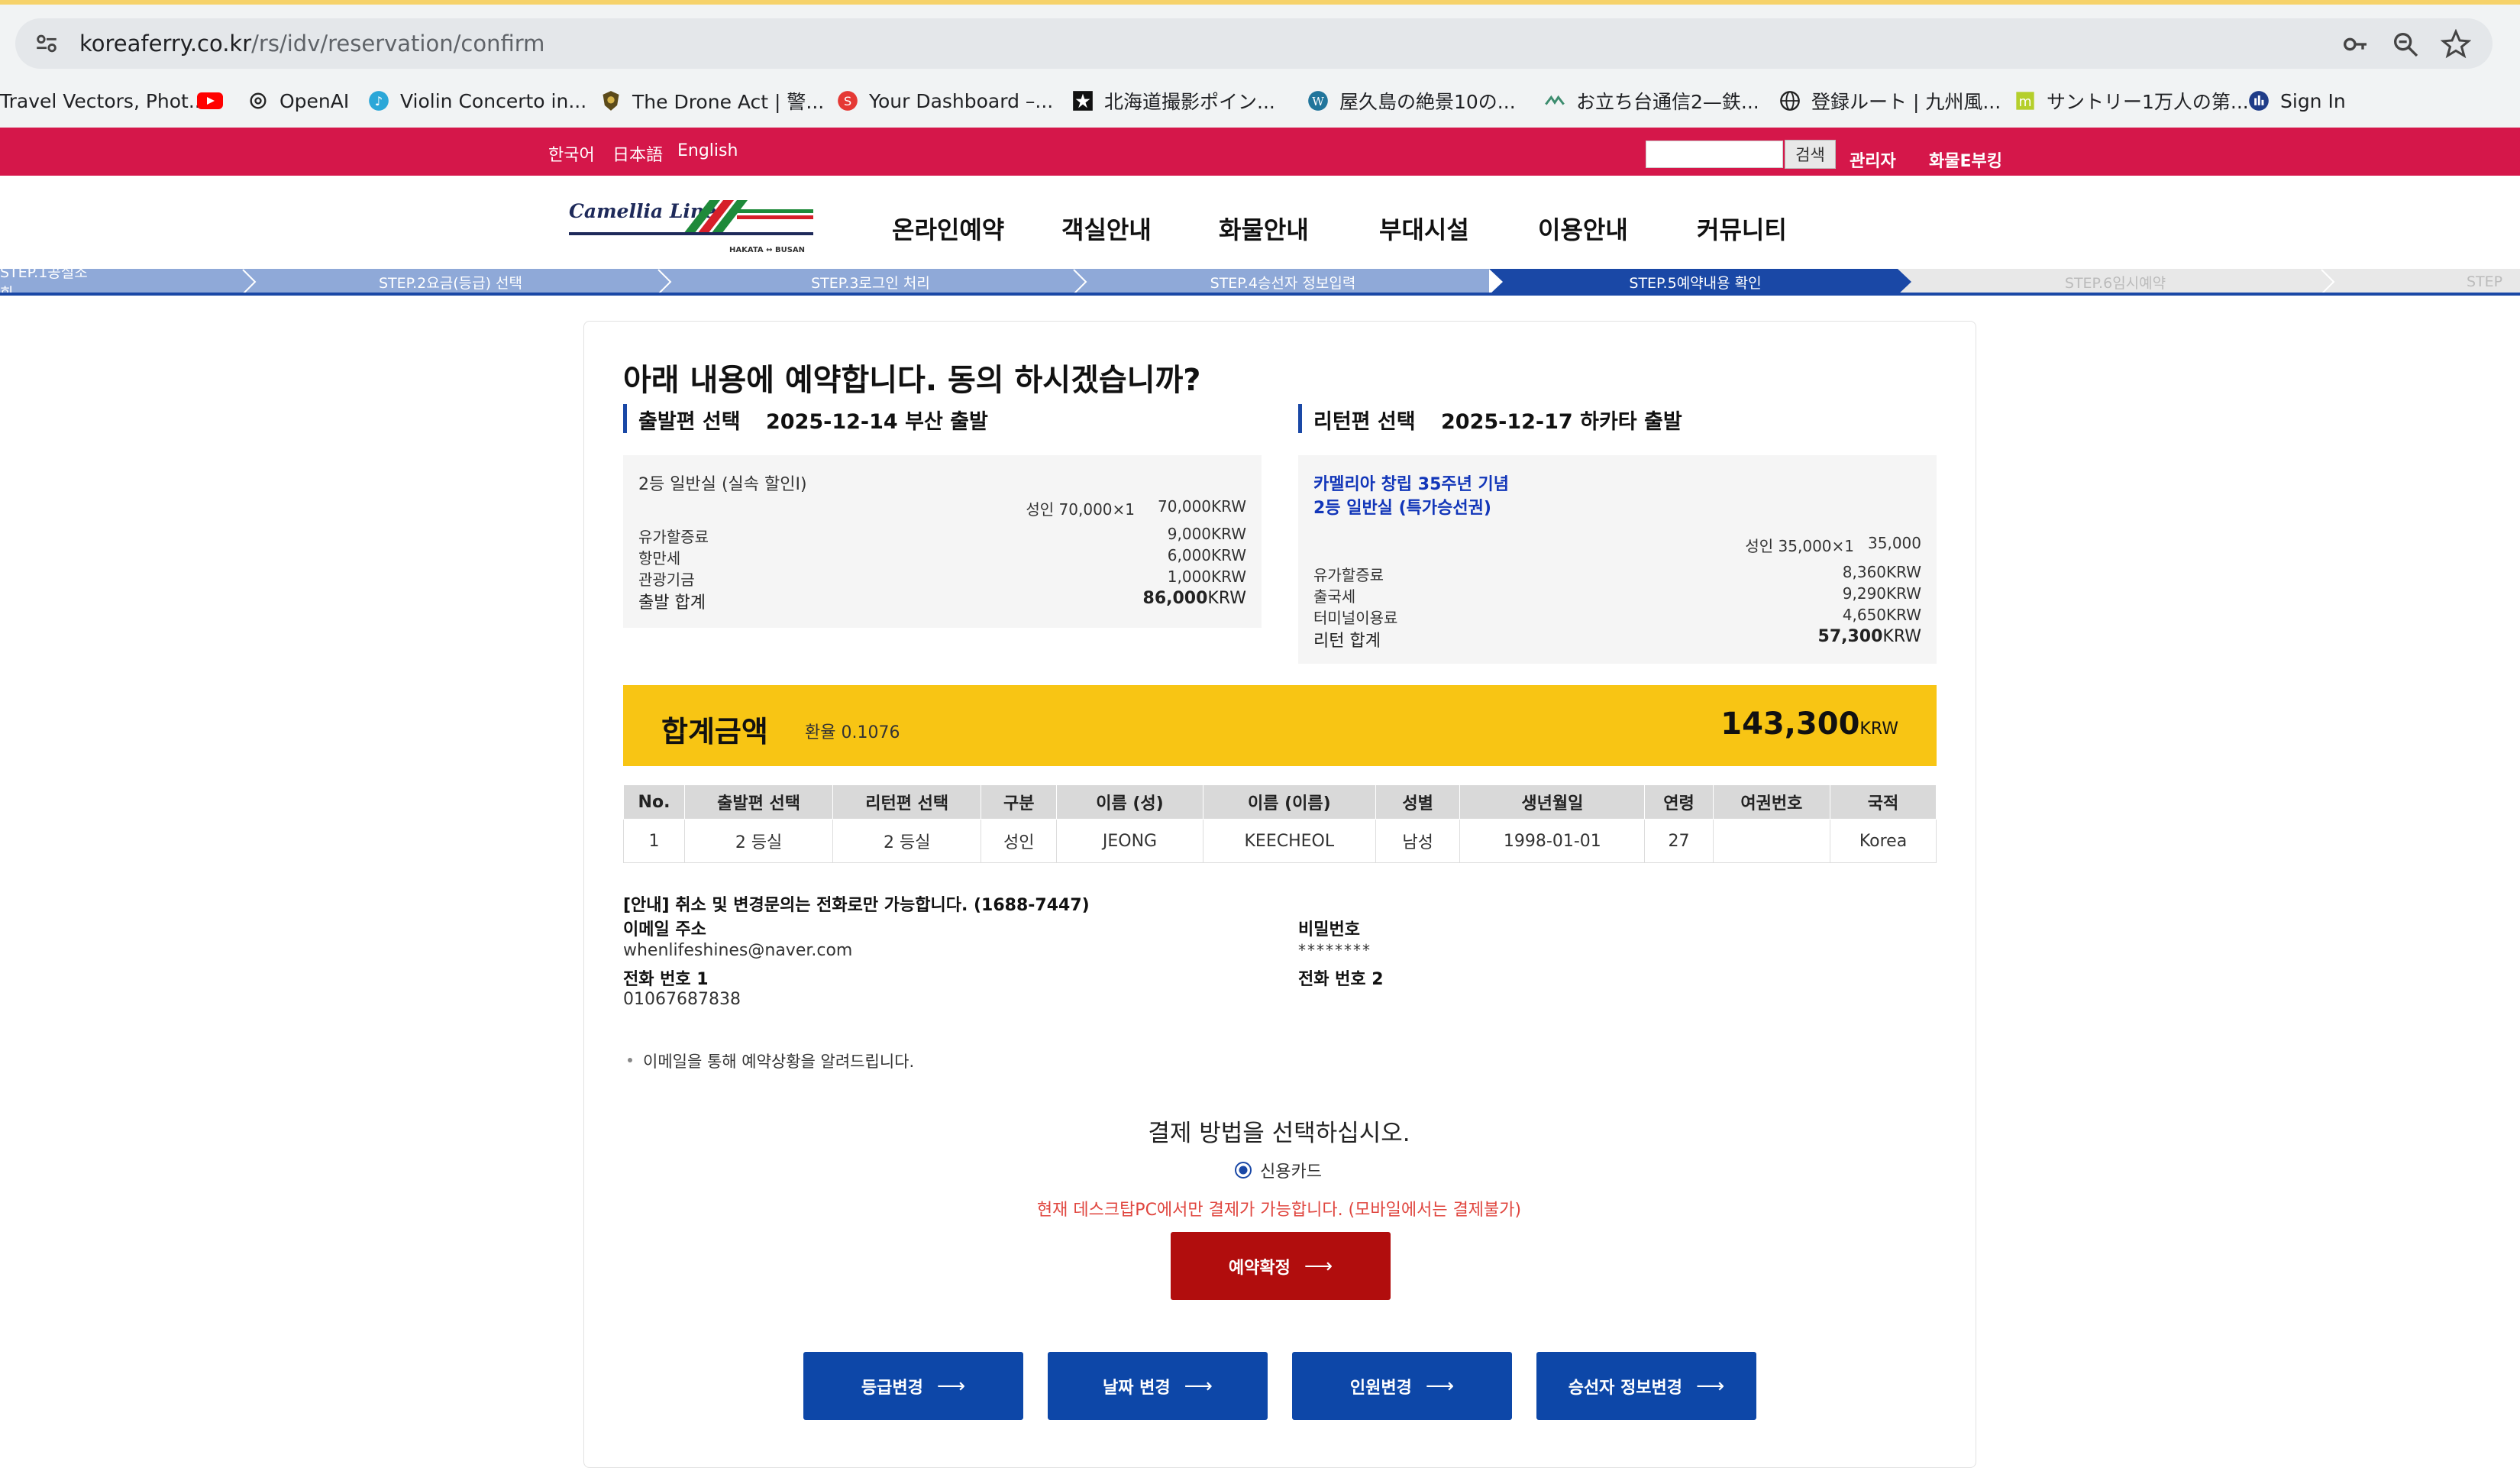  Describe the element at coordinates (1380, 1388) in the screenshot. I see `change-button-label: 인원변경` at that location.